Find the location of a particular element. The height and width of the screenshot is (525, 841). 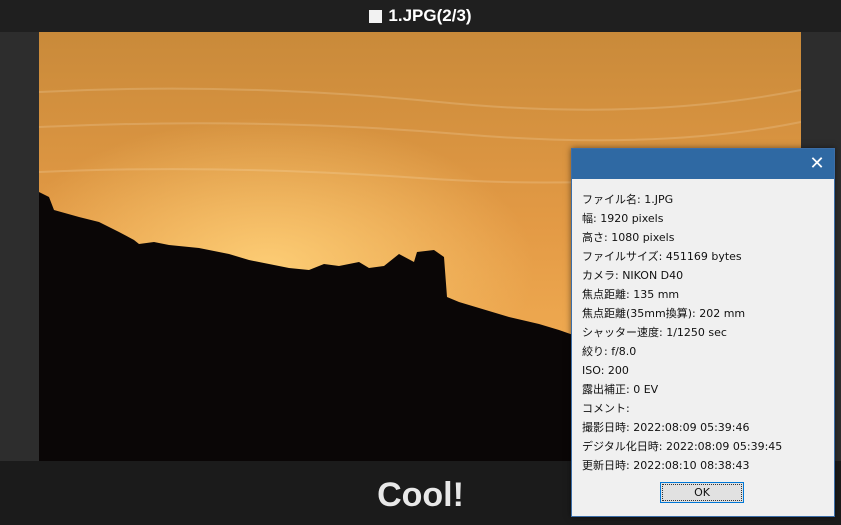

window-title: 1.JPG(2/3) is located at coordinates (430, 15).